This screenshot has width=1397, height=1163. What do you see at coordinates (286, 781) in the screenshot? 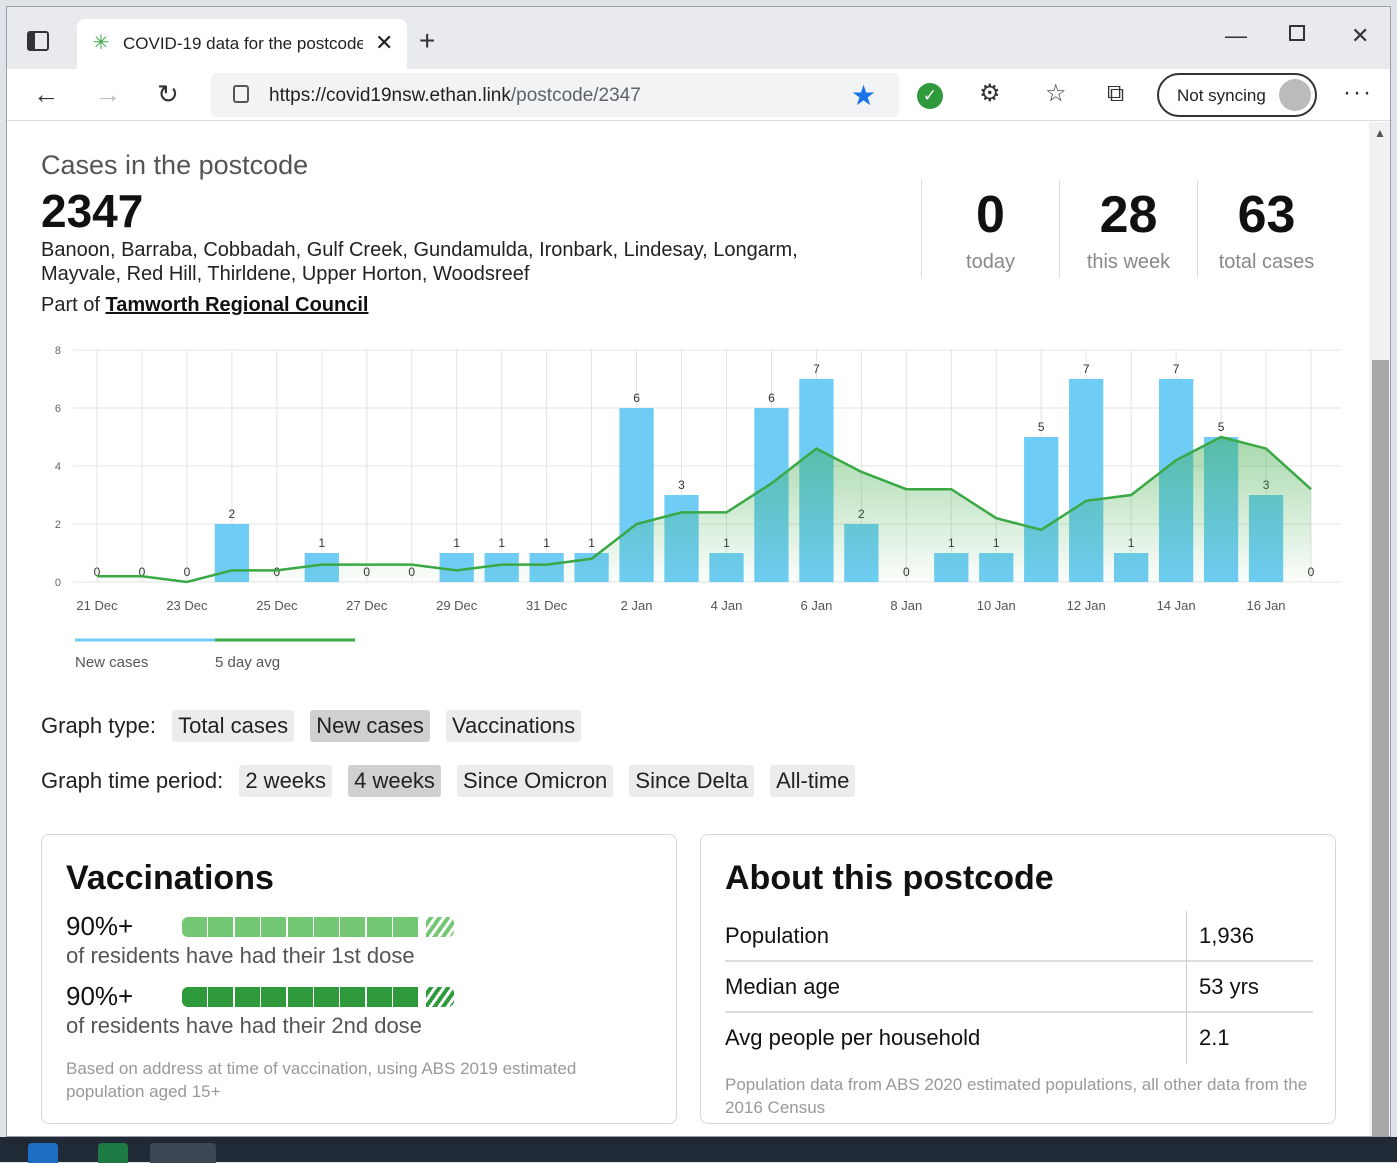
I see `period-2-weeks: 2 weeks` at bounding box center [286, 781].